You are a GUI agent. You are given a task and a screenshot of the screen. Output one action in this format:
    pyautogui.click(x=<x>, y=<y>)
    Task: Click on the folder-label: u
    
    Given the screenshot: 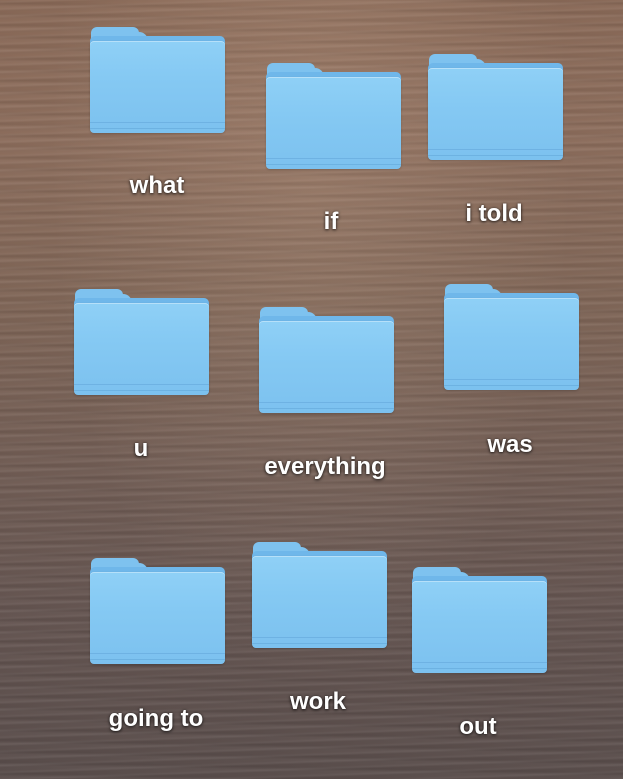 What is the action you would take?
    pyautogui.click(x=141, y=448)
    